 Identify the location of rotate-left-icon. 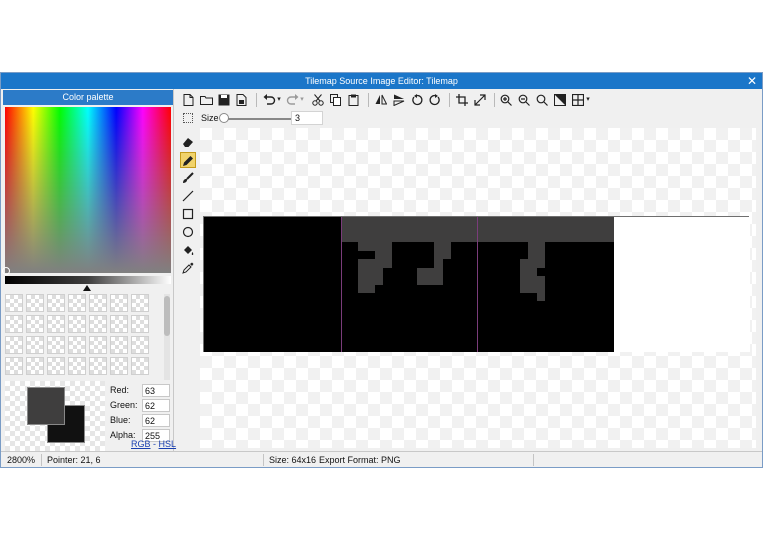
(417, 100).